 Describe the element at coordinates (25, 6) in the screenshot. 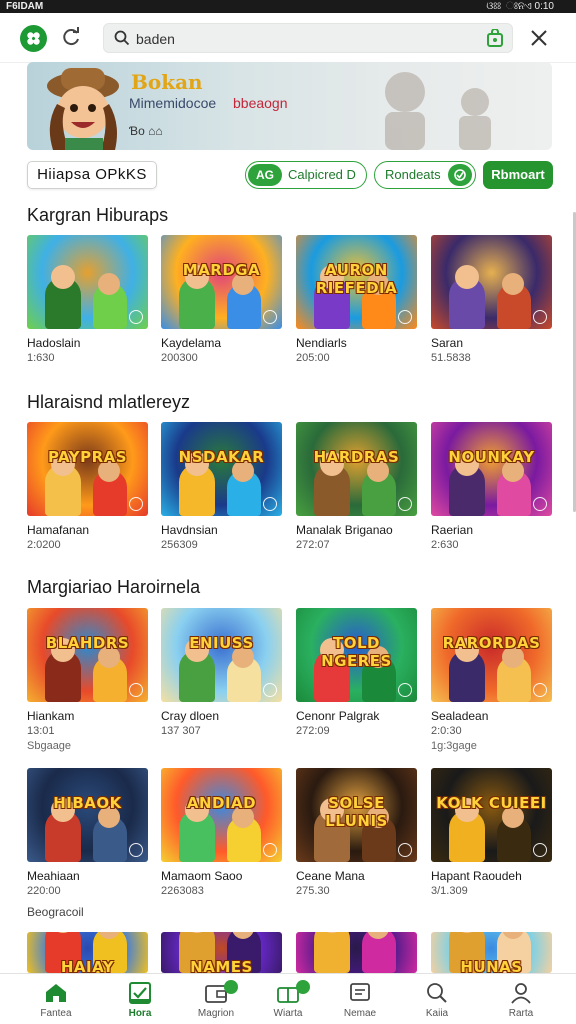

I see `status-left-text: F6IDAM` at that location.